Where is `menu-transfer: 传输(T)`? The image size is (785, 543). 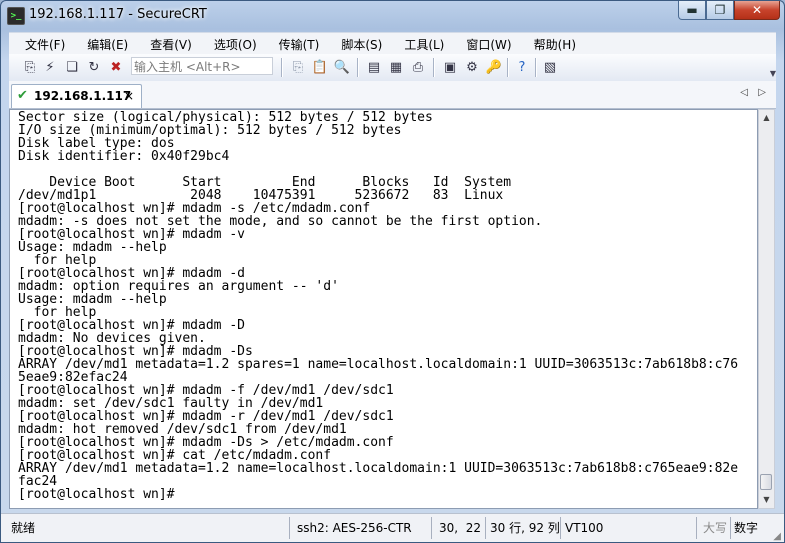
menu-transfer: 传输(T) is located at coordinates (294, 44).